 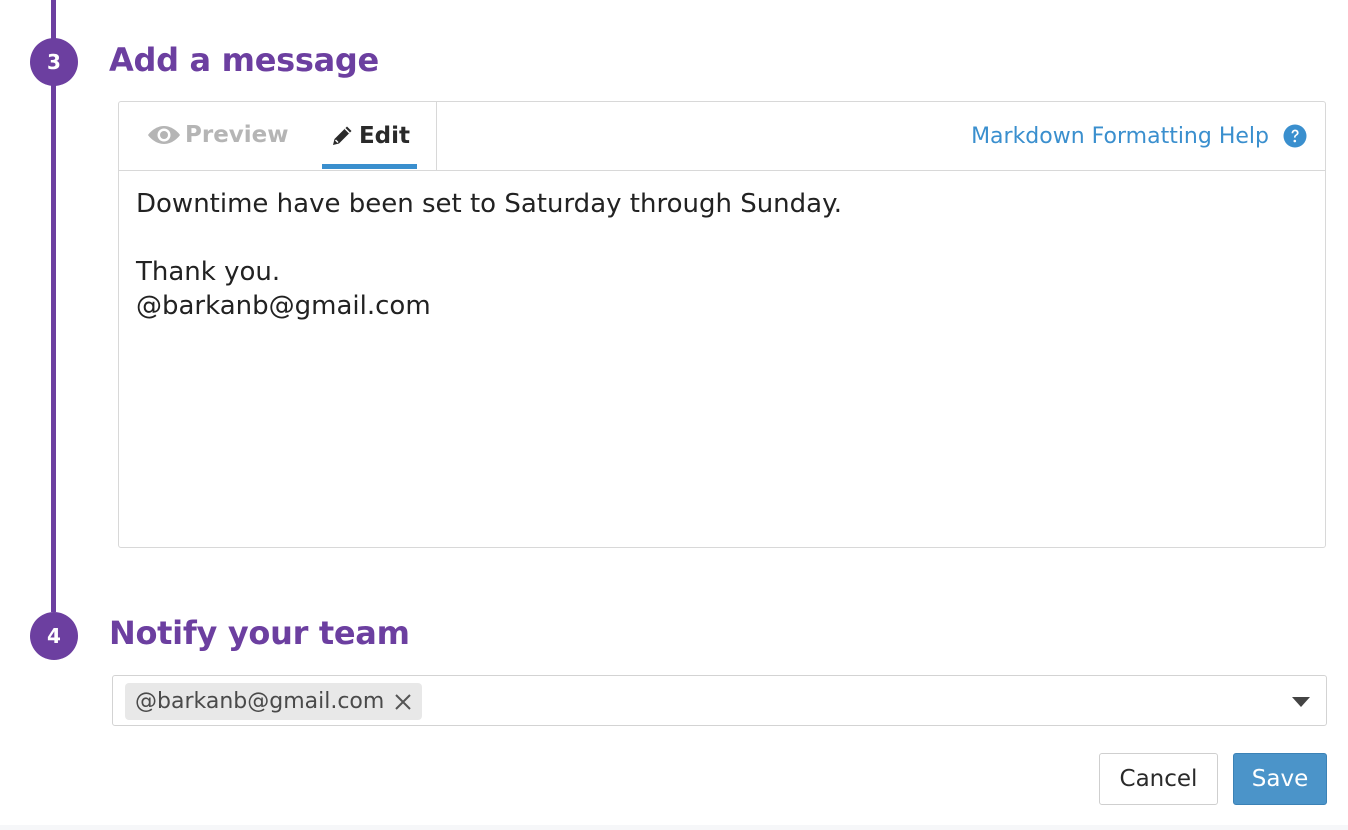 I want to click on cancel-button: Cancel, so click(x=1158, y=779).